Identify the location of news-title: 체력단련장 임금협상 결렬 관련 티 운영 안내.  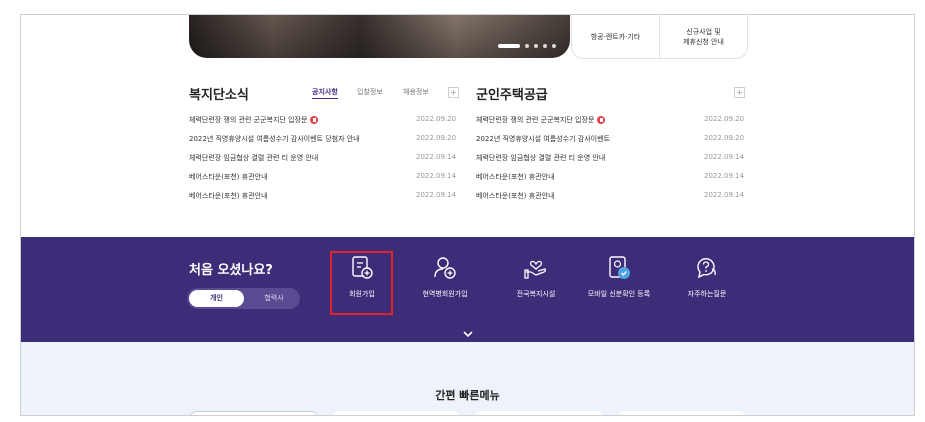
(253, 158).